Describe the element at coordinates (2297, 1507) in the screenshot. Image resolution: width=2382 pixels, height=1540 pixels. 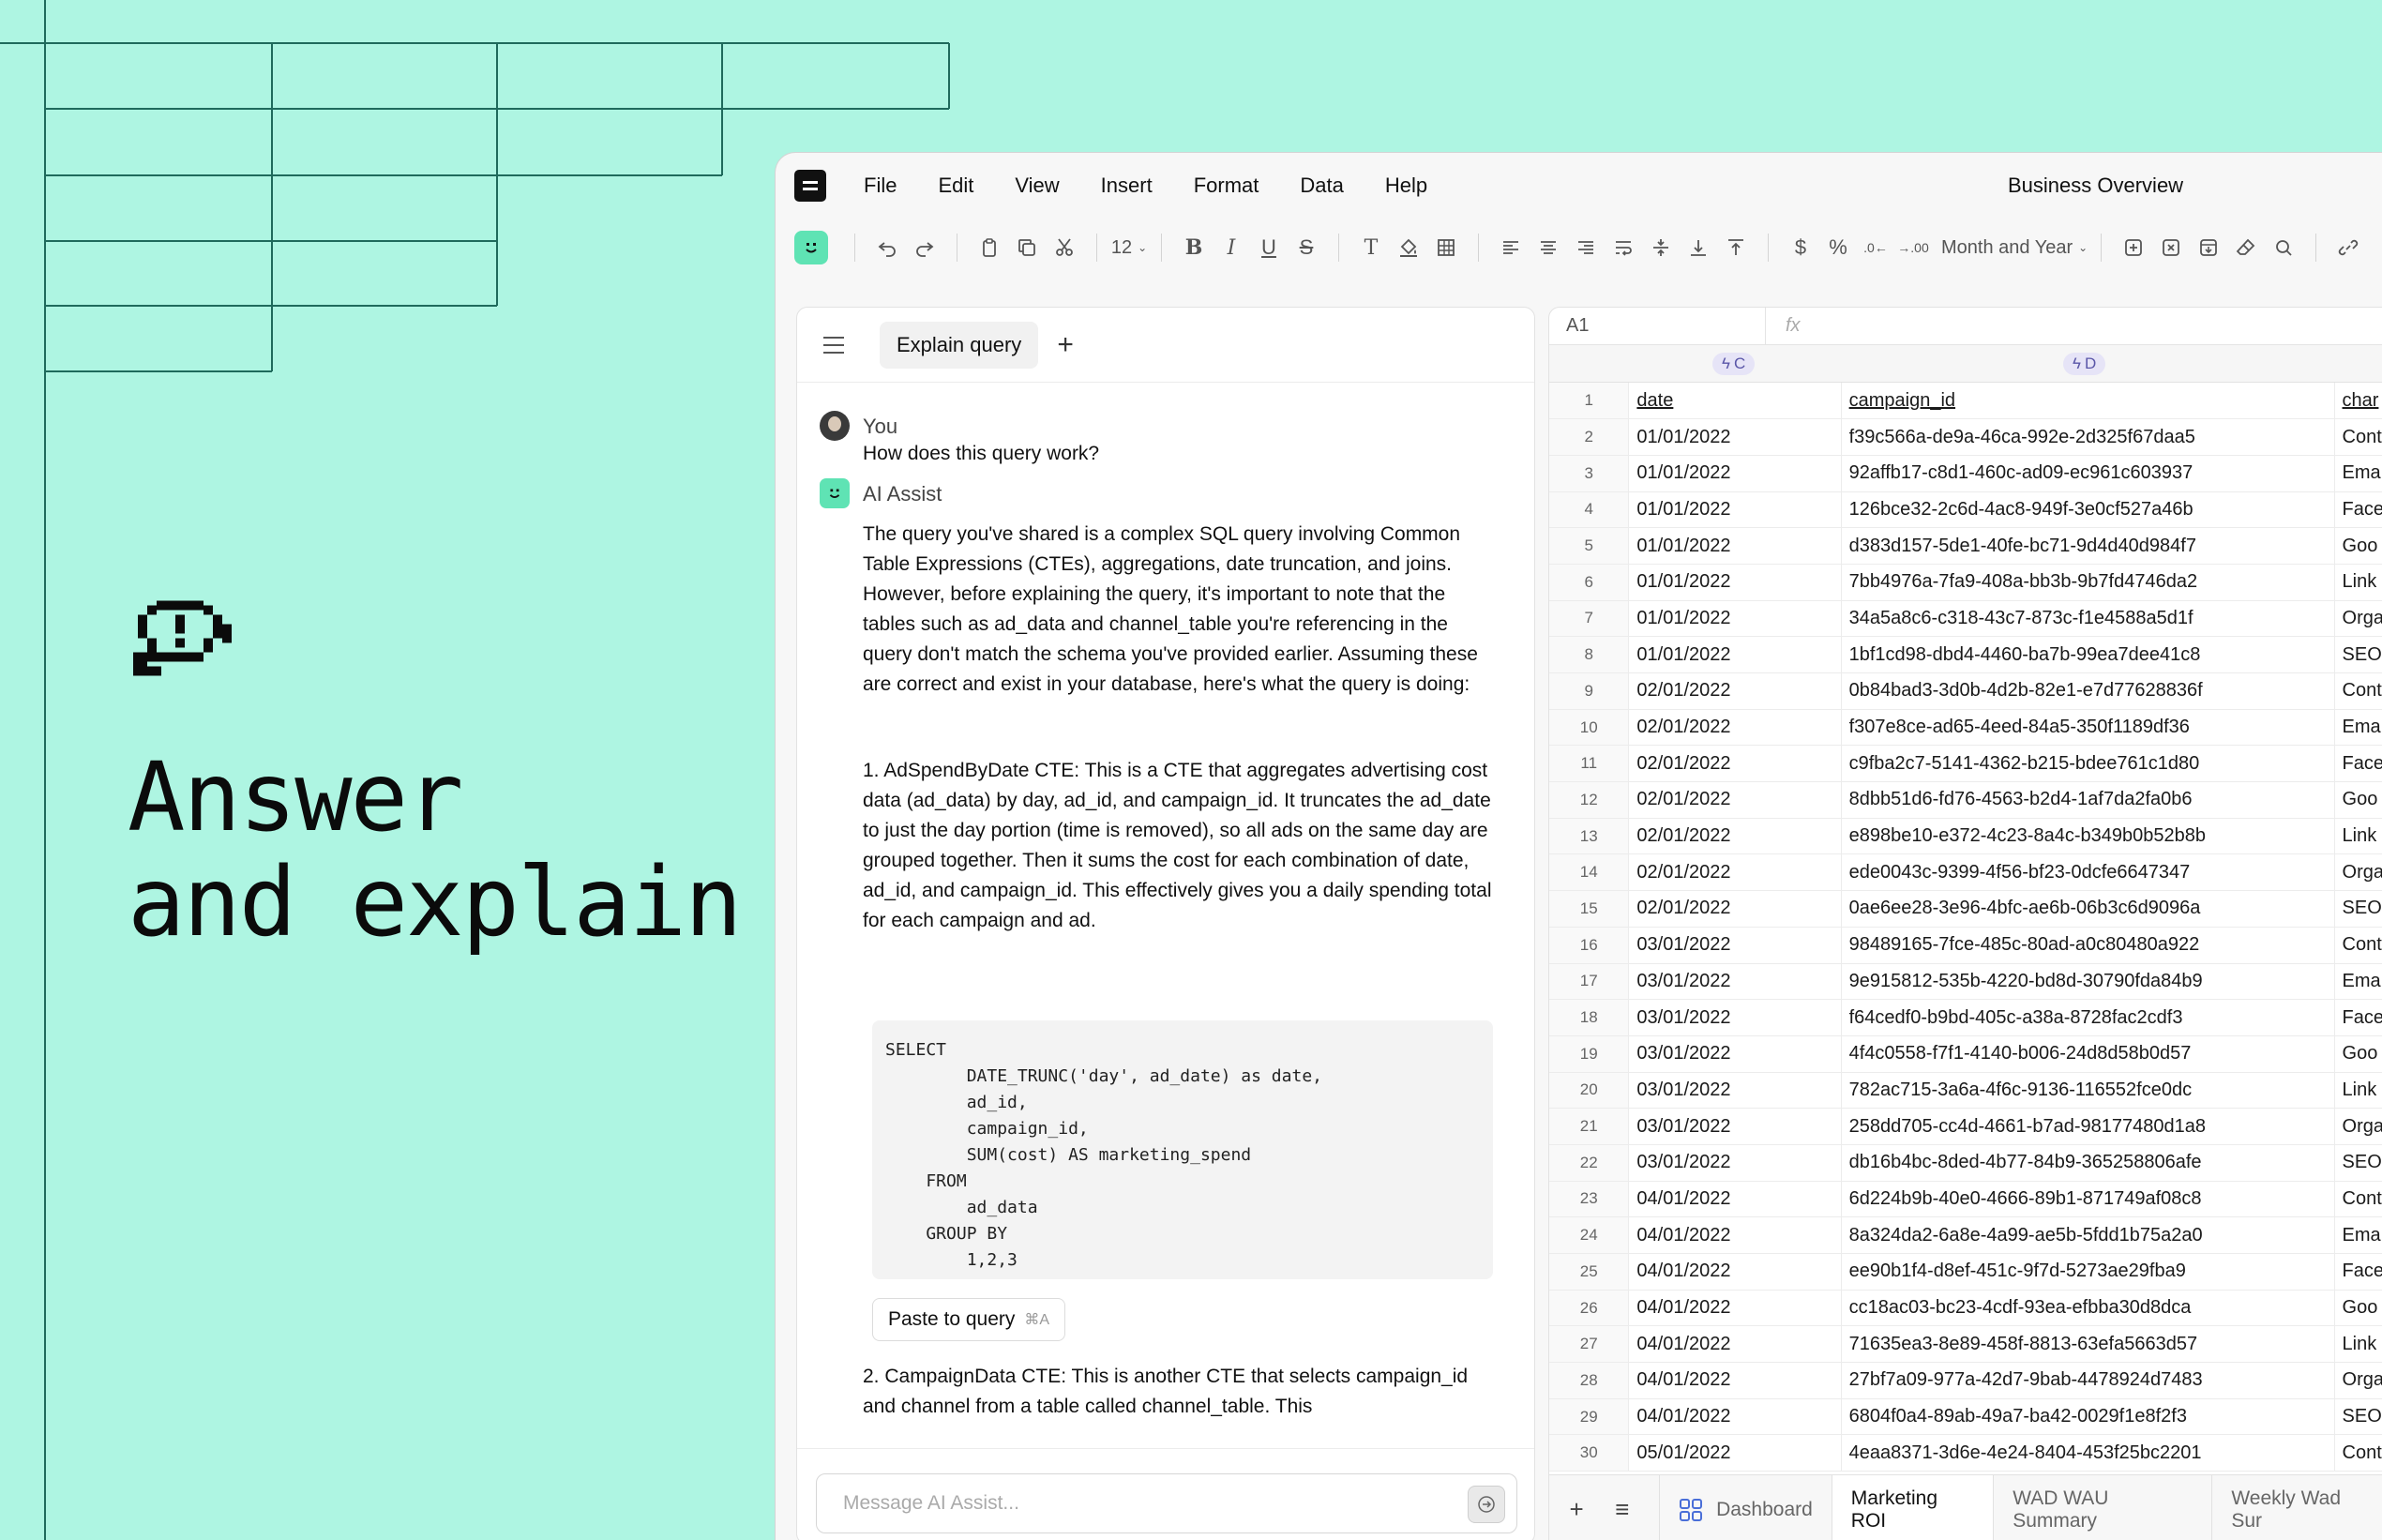
I see `sheet-tab-weekly-wad: Weekly Wad Sur` at that location.